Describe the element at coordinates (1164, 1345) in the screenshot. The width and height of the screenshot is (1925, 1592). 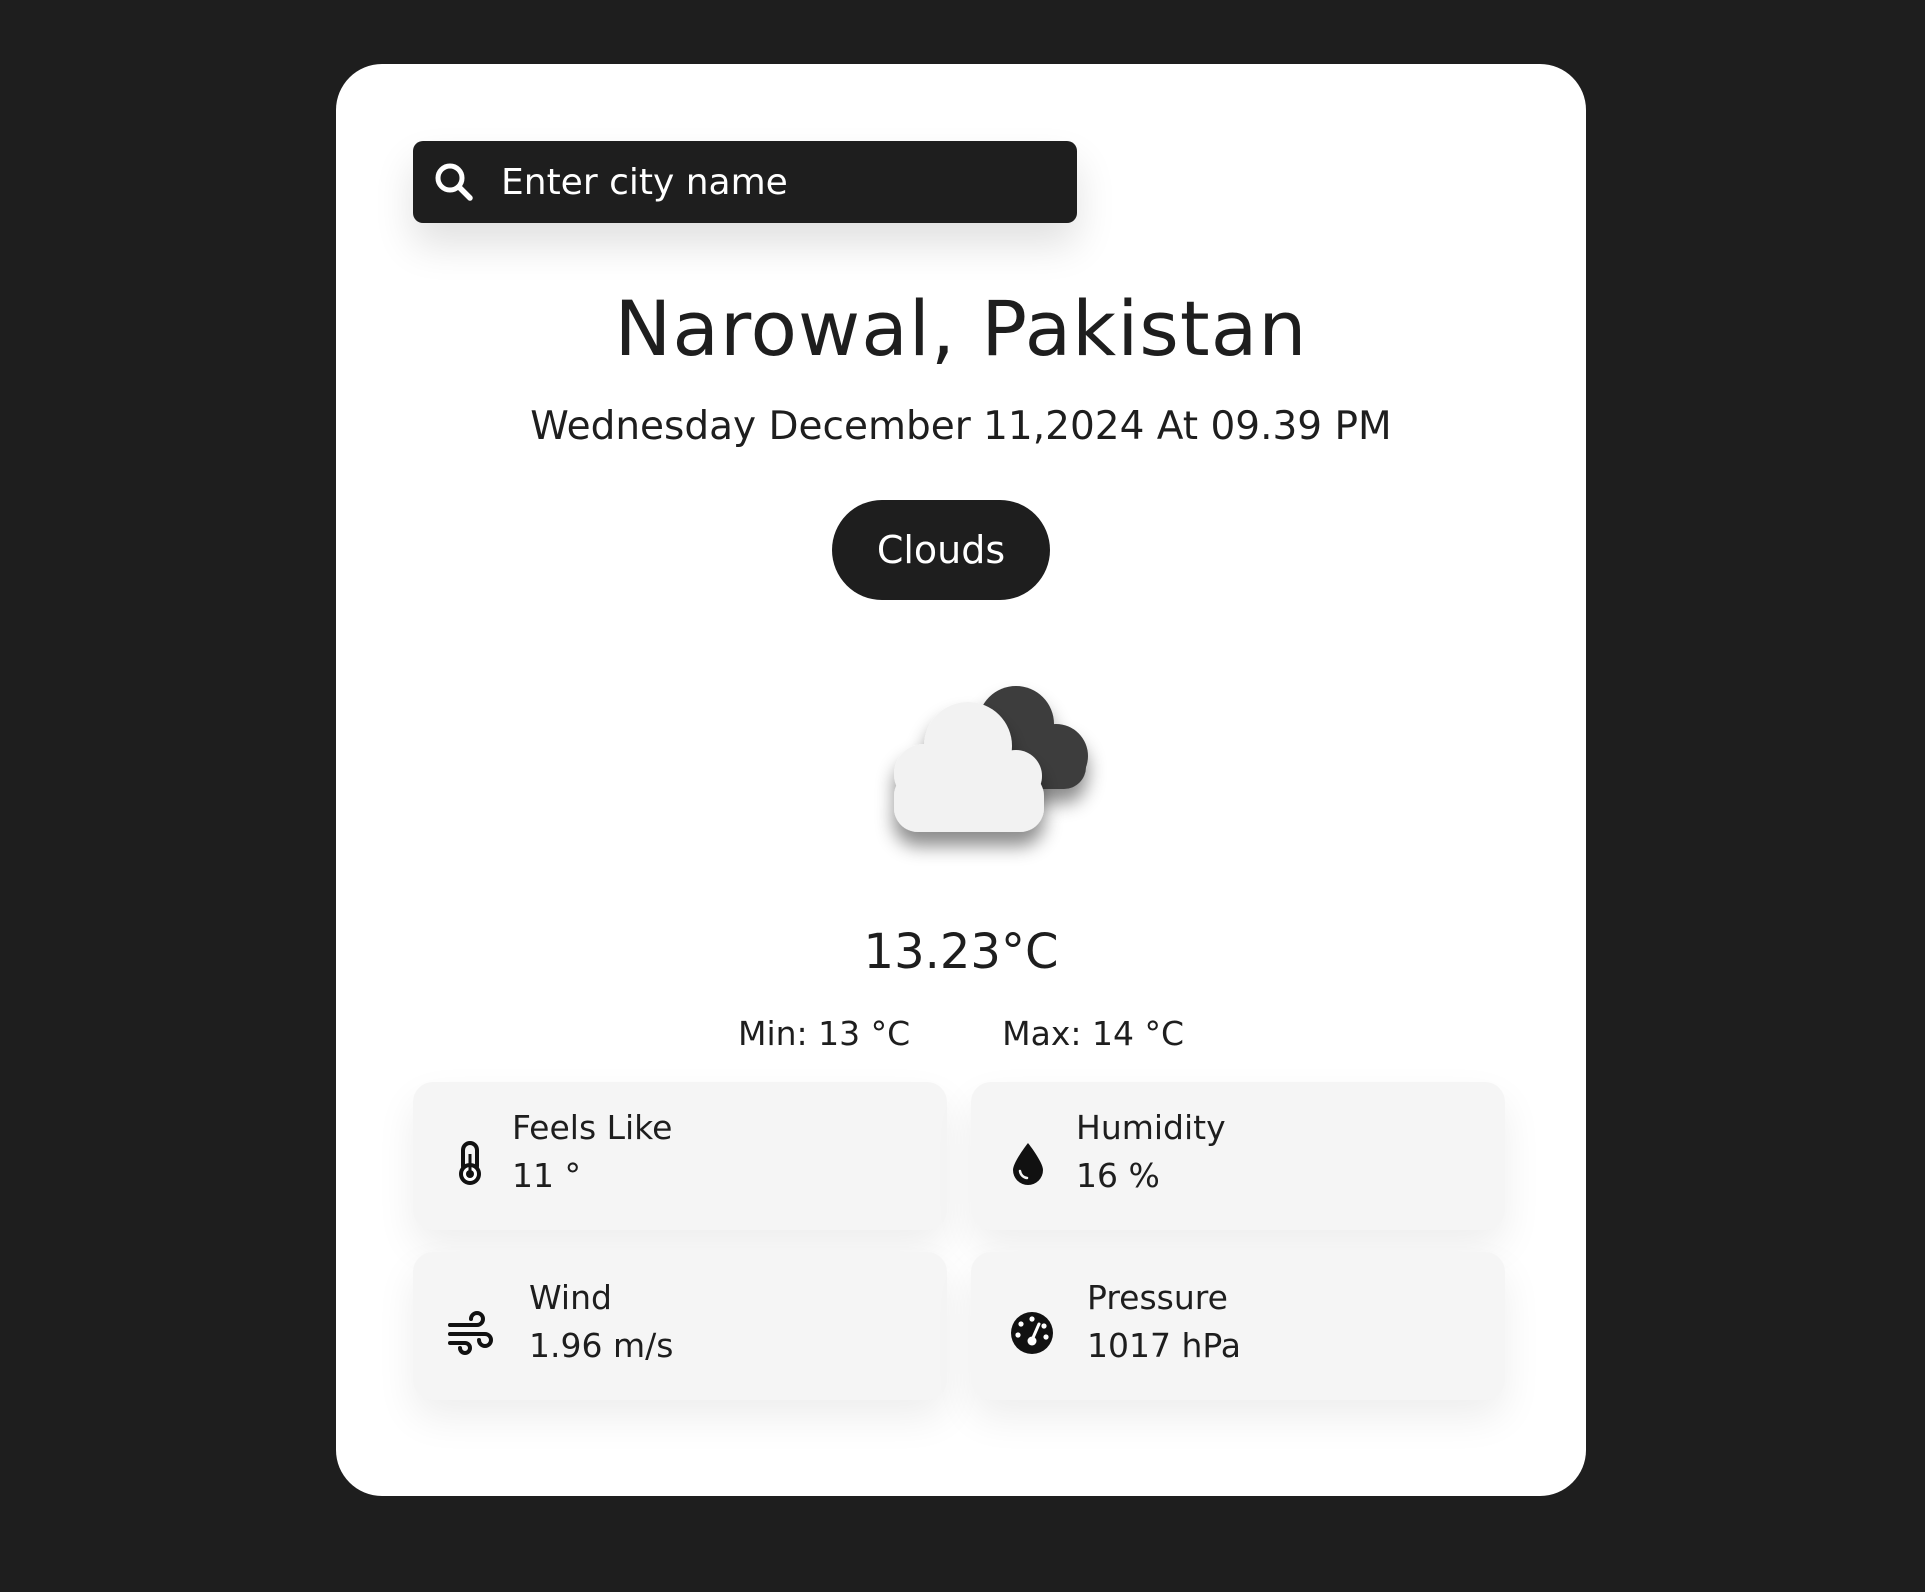
I see `pressure-value: 1017 hPa` at that location.